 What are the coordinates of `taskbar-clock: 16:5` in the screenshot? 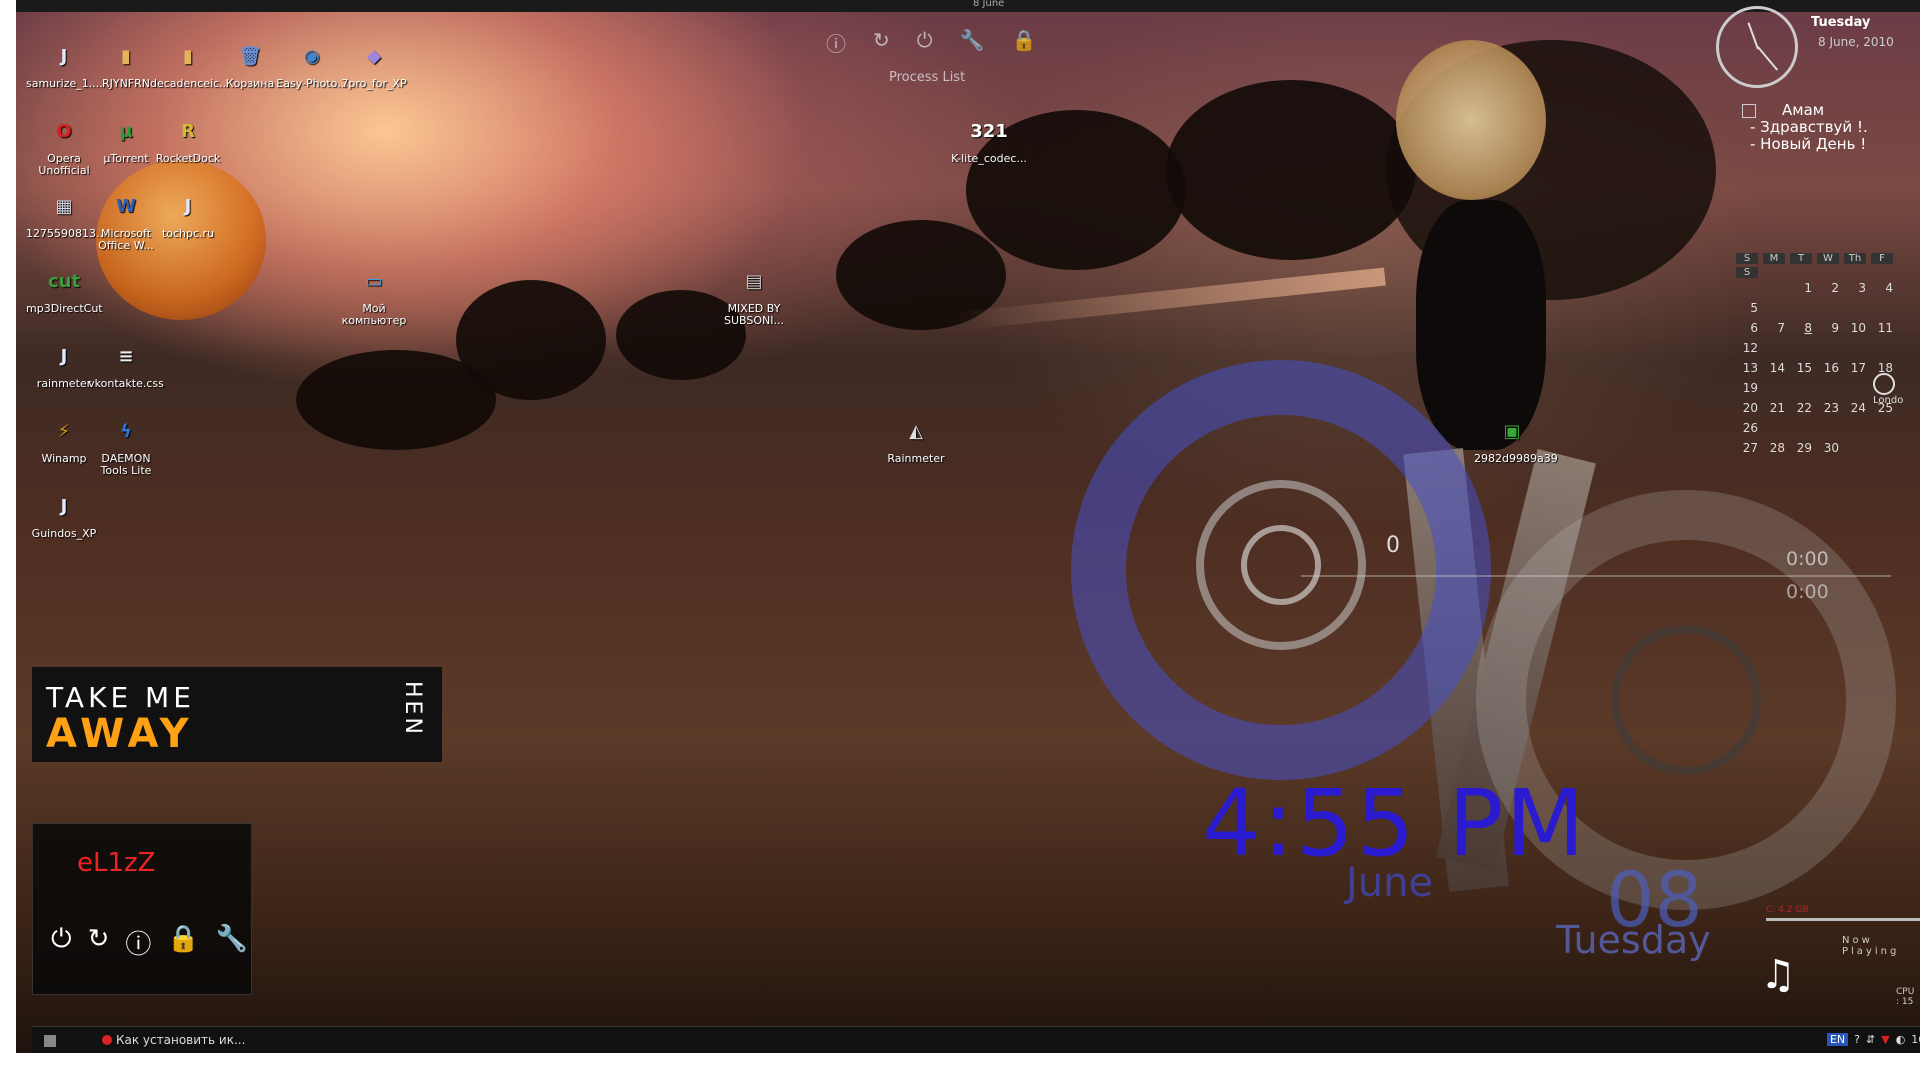 It's located at (1915, 1039).